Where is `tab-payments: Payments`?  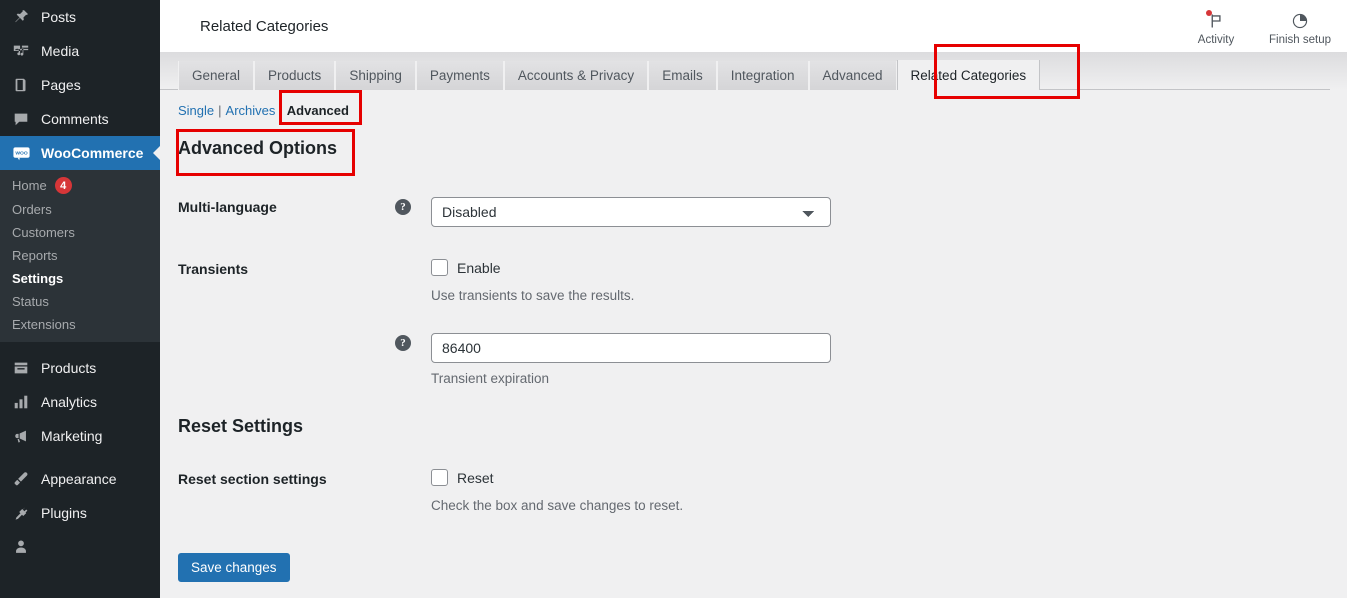 tab-payments: Payments is located at coordinates (459, 75).